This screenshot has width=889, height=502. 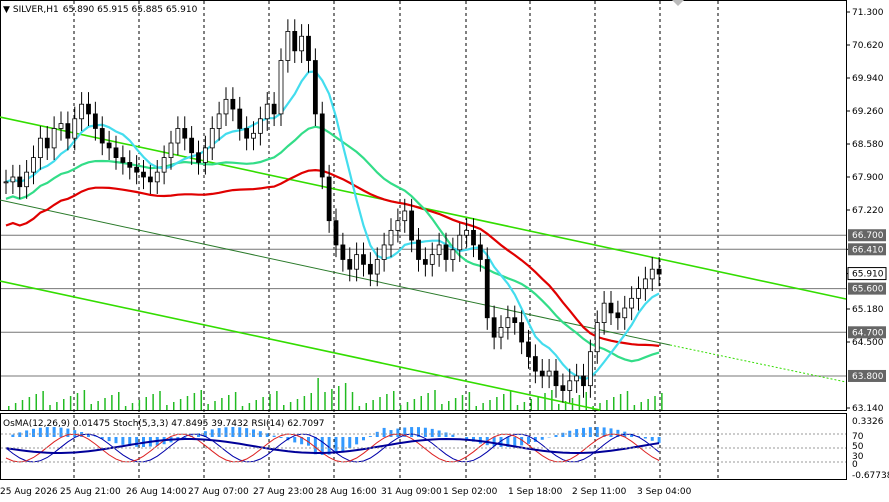 What do you see at coordinates (664, 492) in the screenshot?
I see `time-label: 3 Sep 04:00` at bounding box center [664, 492].